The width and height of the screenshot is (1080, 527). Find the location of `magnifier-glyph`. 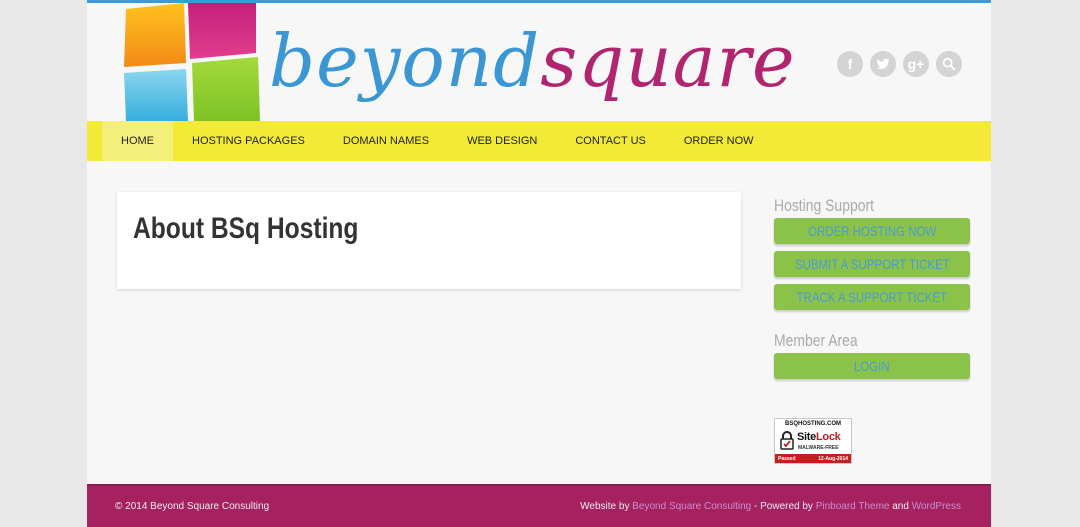

magnifier-glyph is located at coordinates (949, 64).